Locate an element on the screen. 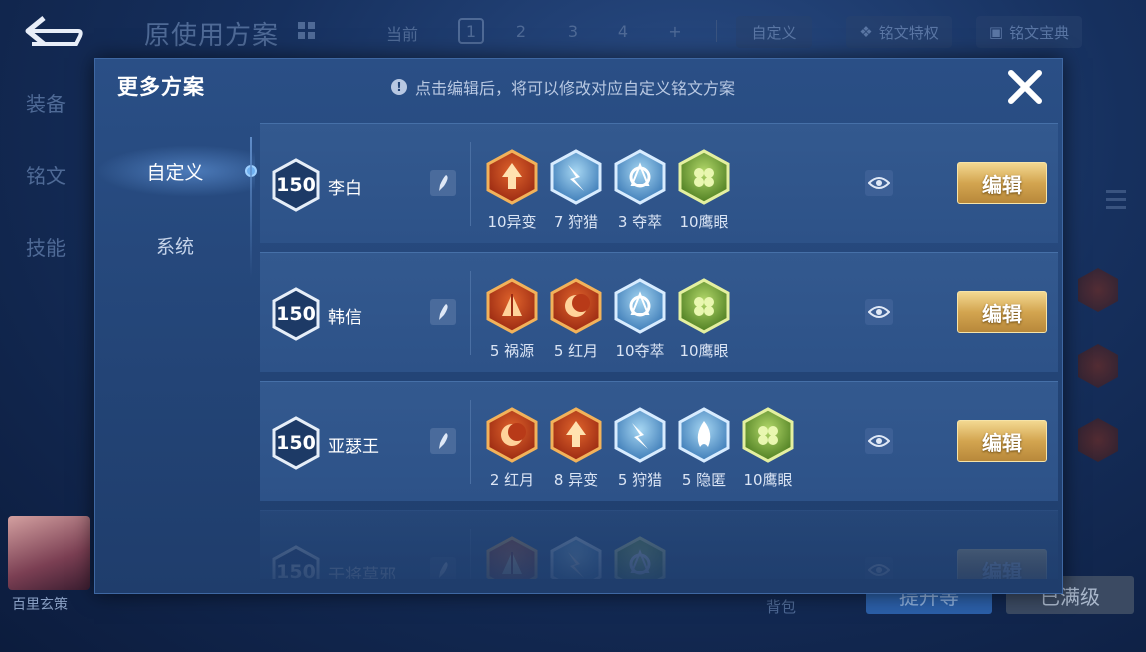  background-rune-icon is located at coordinates (1098, 290).